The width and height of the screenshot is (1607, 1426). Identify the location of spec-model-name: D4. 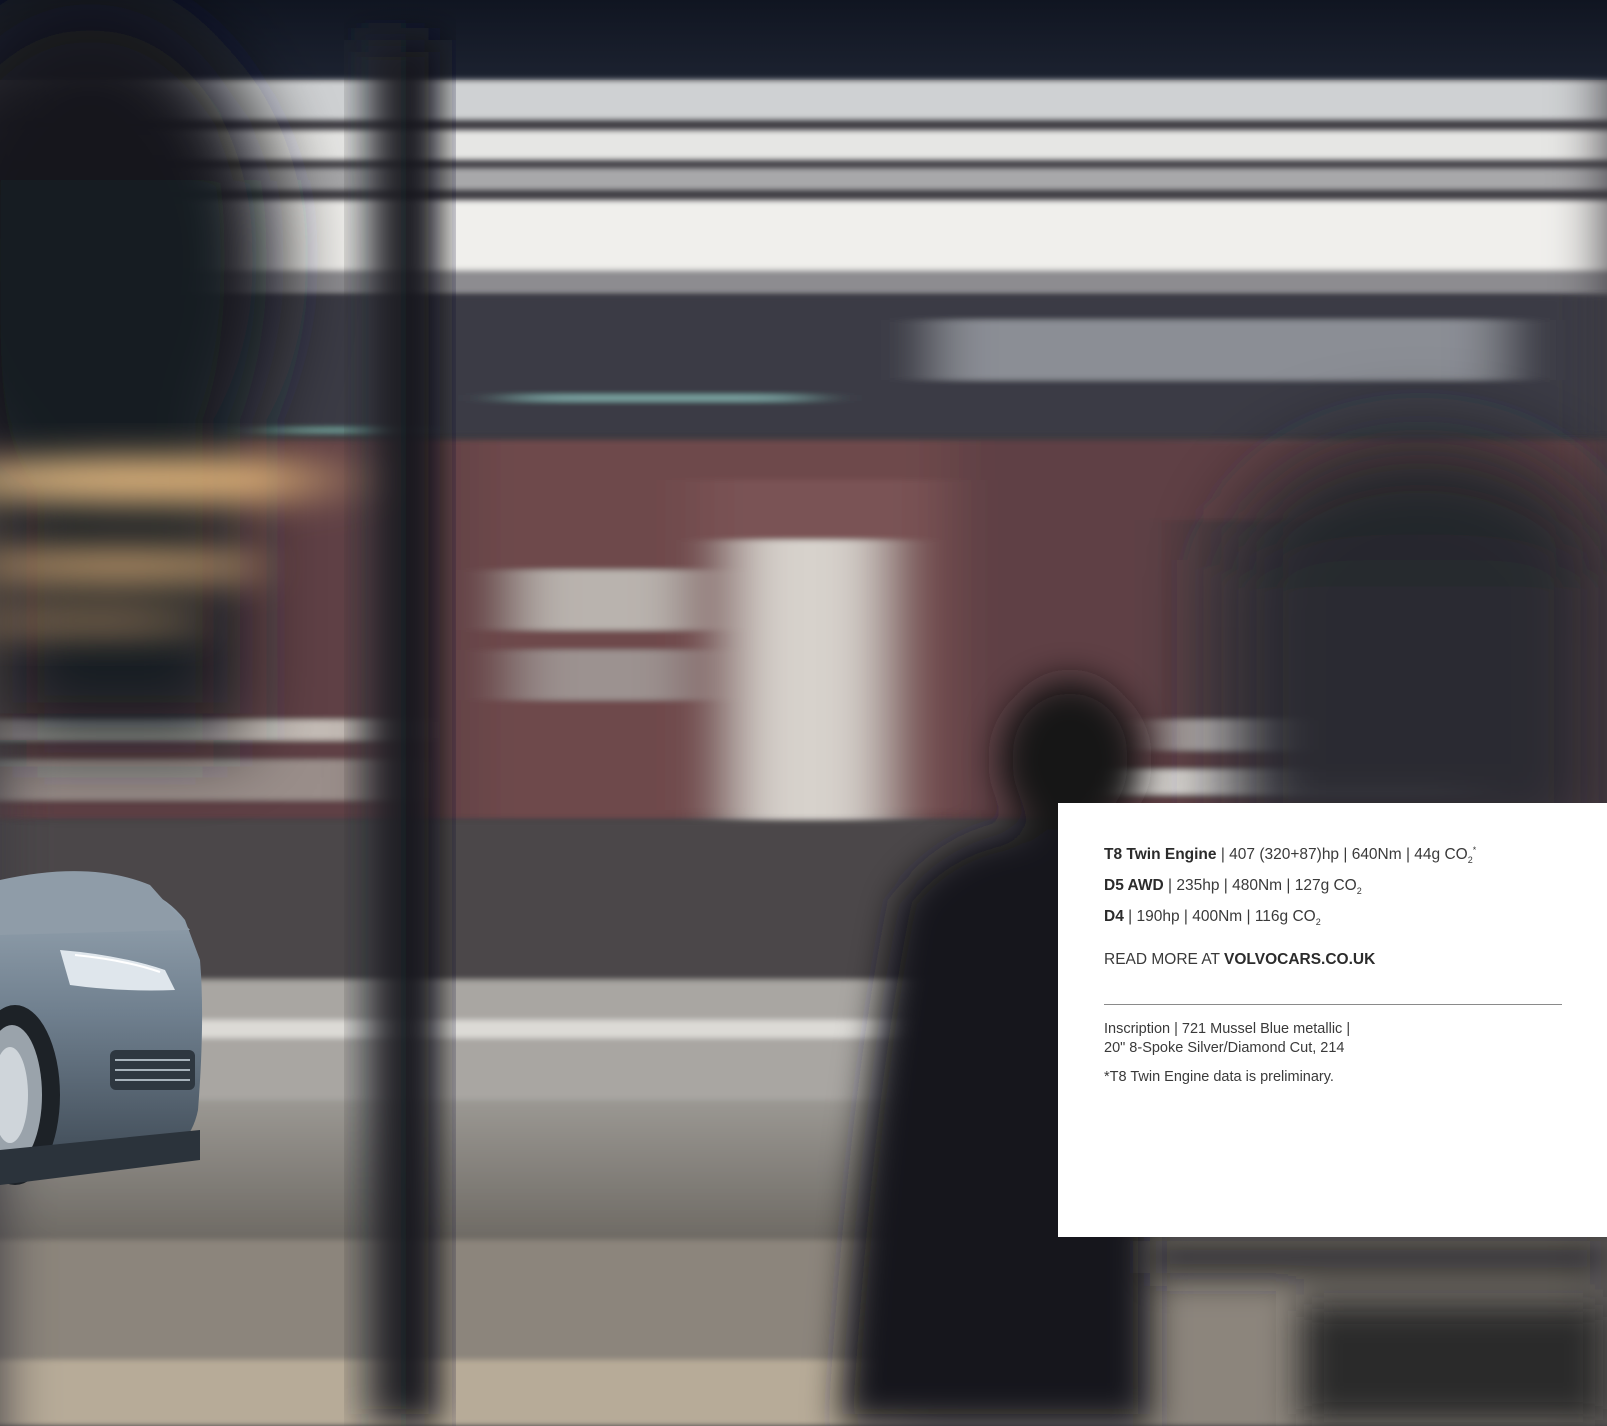
(1114, 916).